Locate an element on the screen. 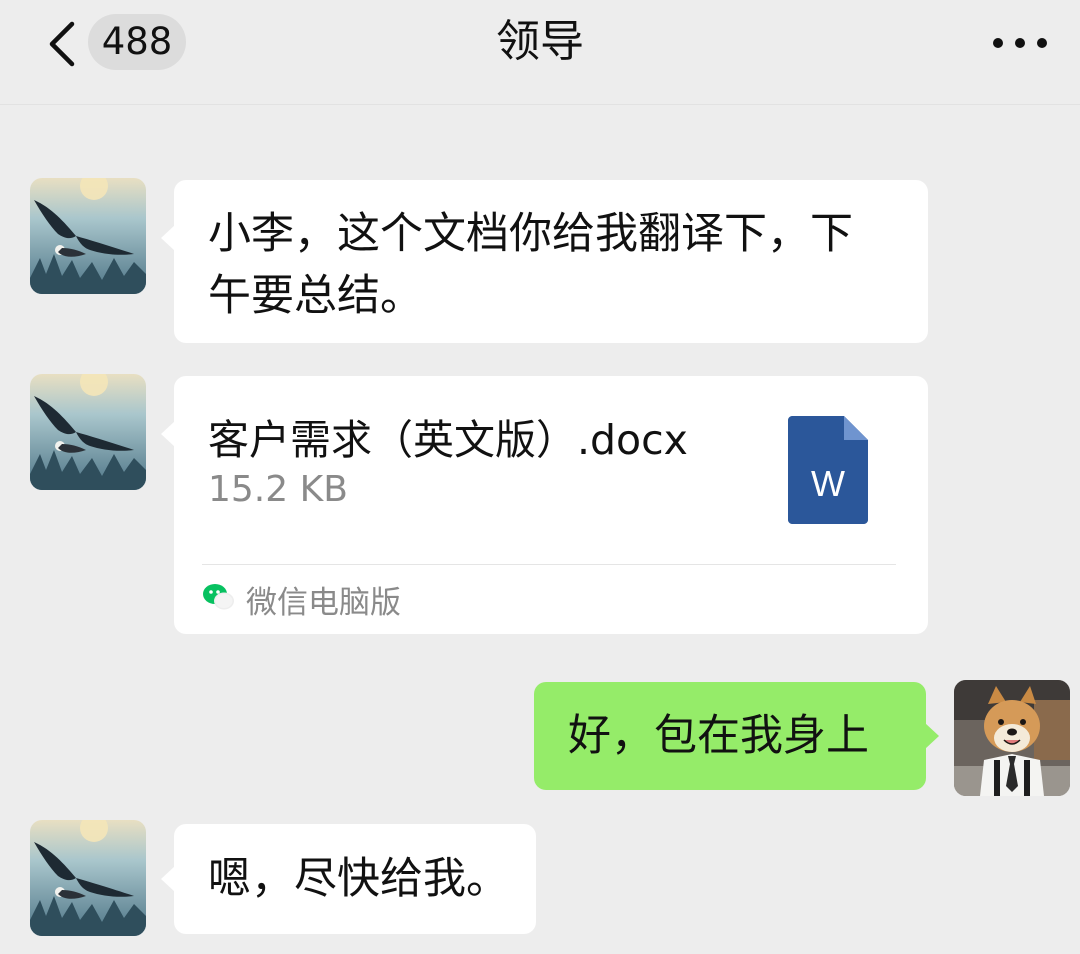  chat-header: 488 领导 is located at coordinates (540, 52).